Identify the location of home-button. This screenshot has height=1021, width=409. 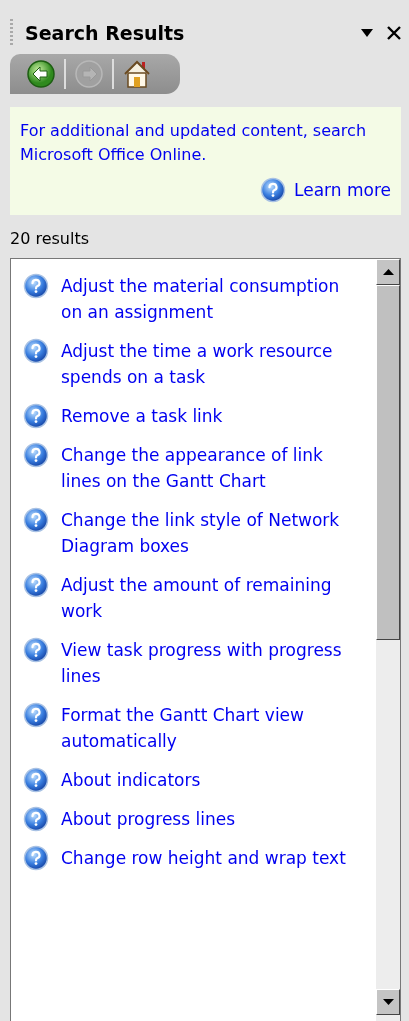
(137, 74).